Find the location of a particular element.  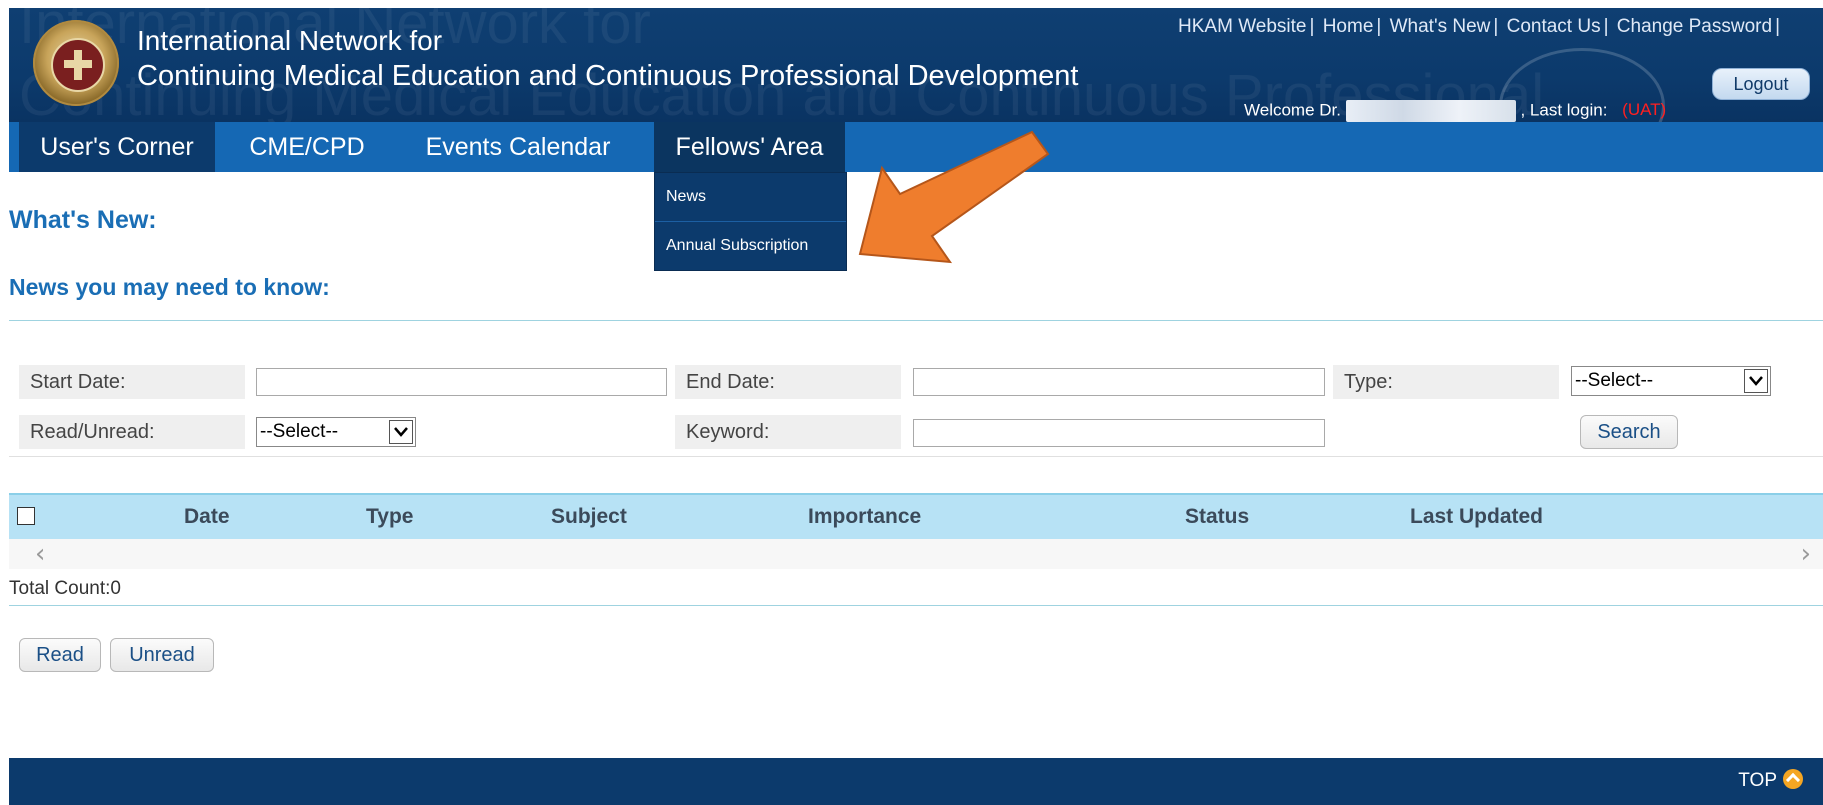

academy-logo is located at coordinates (76, 63).